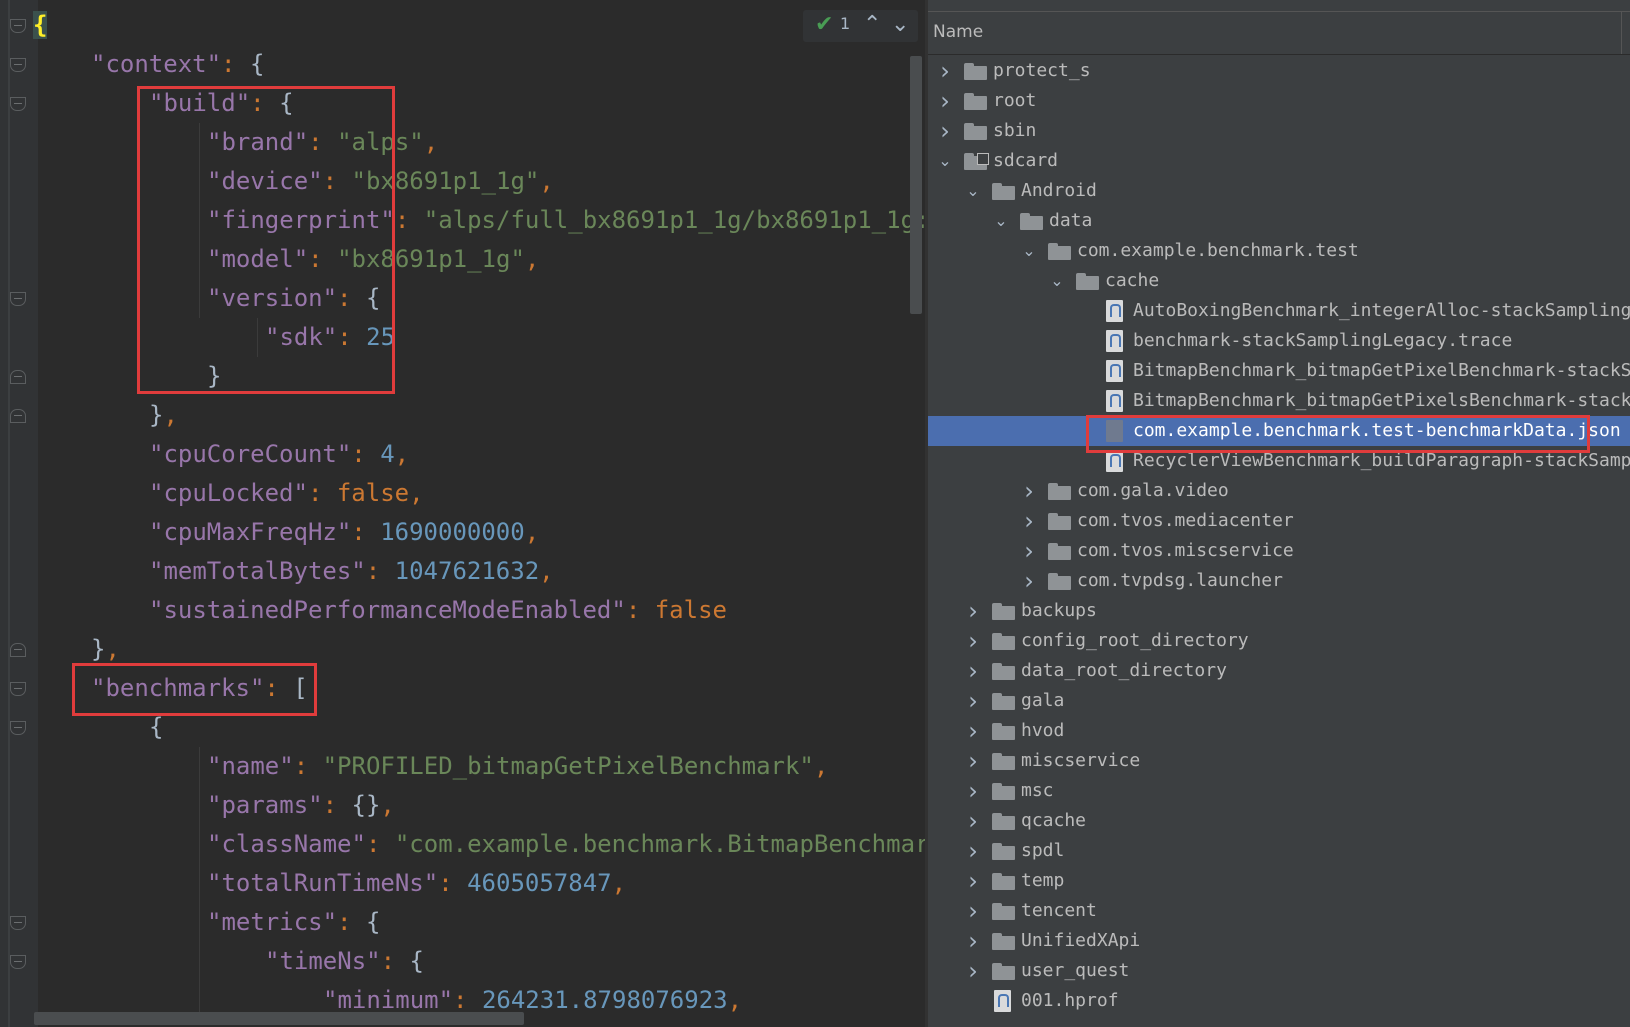 Image resolution: width=1630 pixels, height=1027 pixels. I want to click on tree-row: ⌄ sdcard, so click(1279, 161).